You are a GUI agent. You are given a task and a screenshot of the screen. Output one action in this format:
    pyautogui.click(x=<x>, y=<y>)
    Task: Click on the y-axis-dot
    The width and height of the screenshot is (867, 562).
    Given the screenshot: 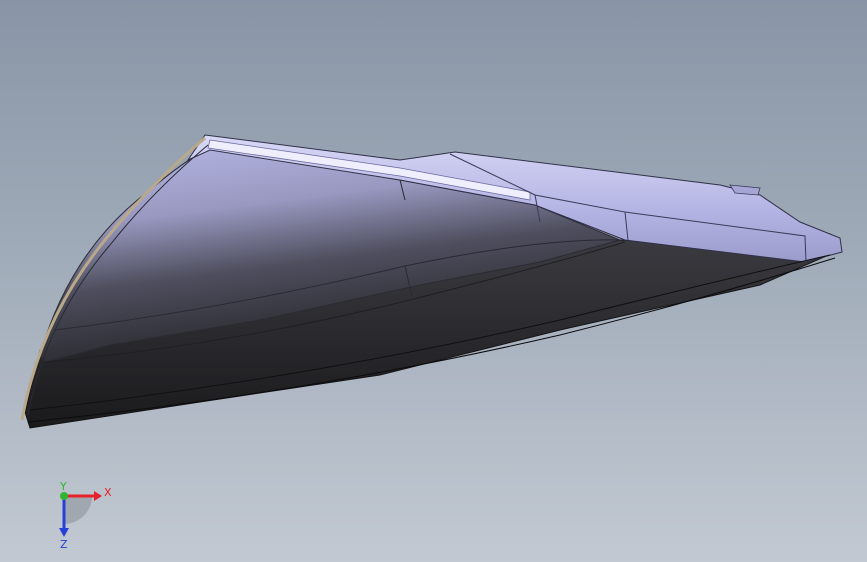 What is the action you would take?
    pyautogui.click(x=64, y=496)
    